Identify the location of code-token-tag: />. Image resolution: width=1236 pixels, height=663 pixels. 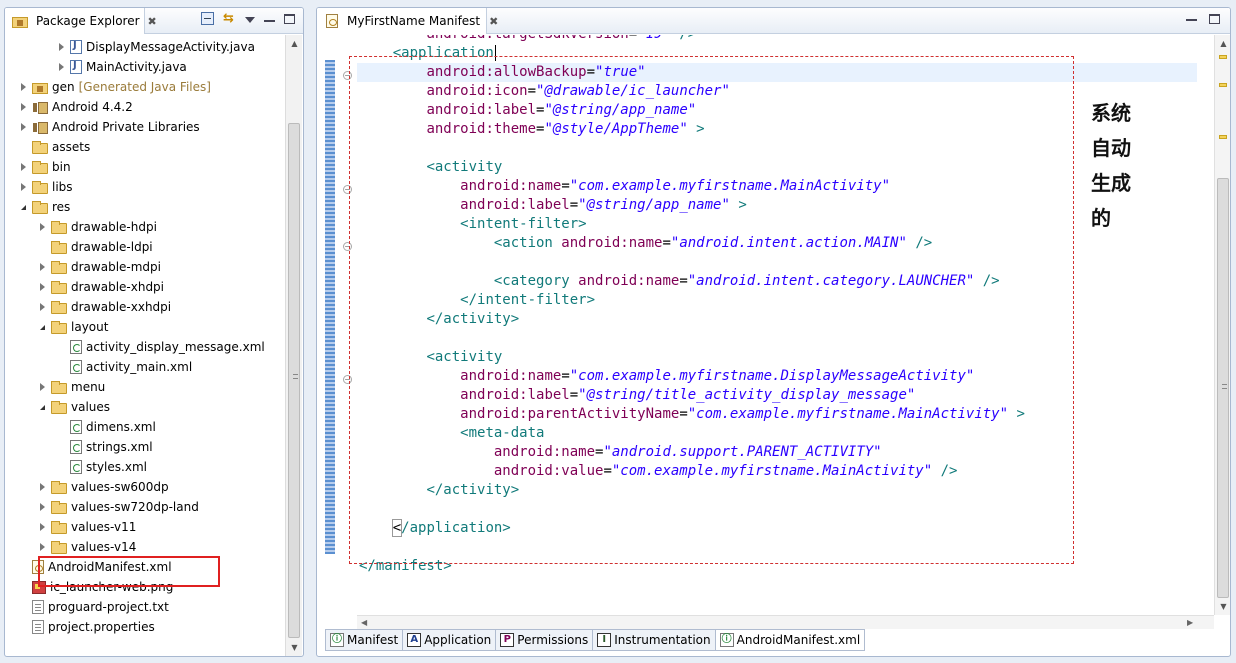
(987, 281).